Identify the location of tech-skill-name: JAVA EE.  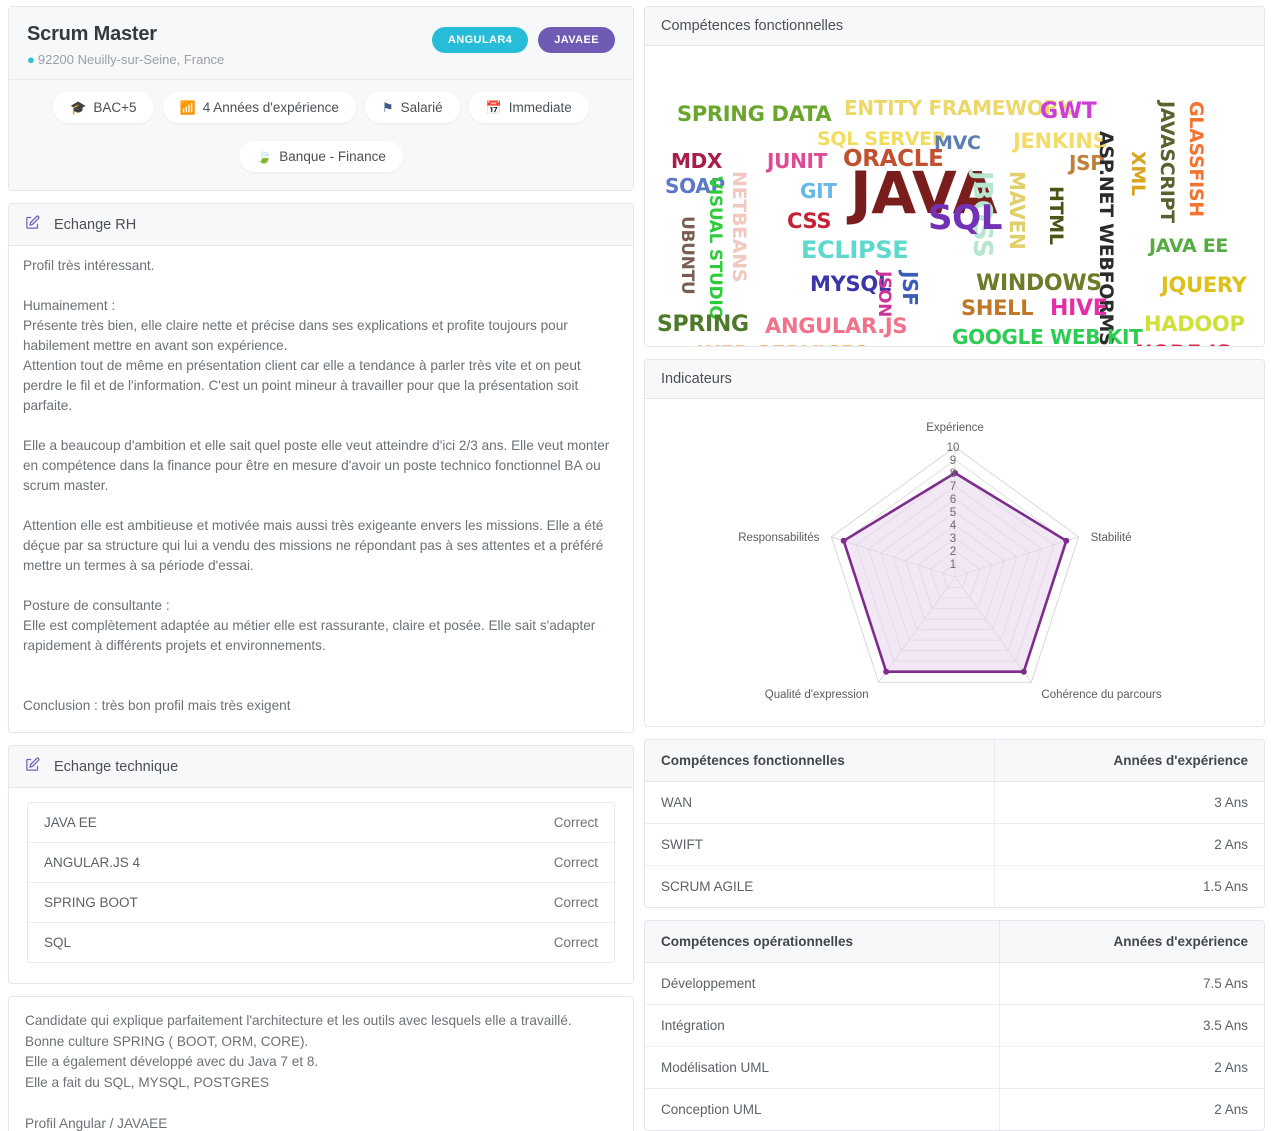
(70, 822).